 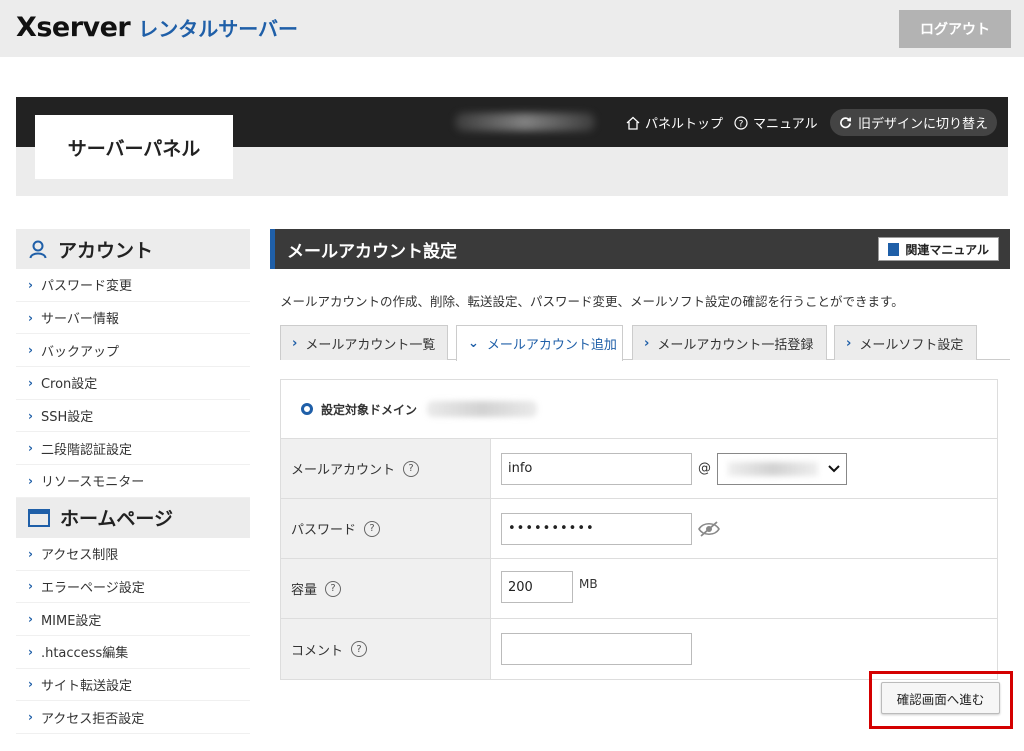 What do you see at coordinates (133, 449) in the screenshot?
I see `sidebar-item-2fa: › 二段階認証設定` at bounding box center [133, 449].